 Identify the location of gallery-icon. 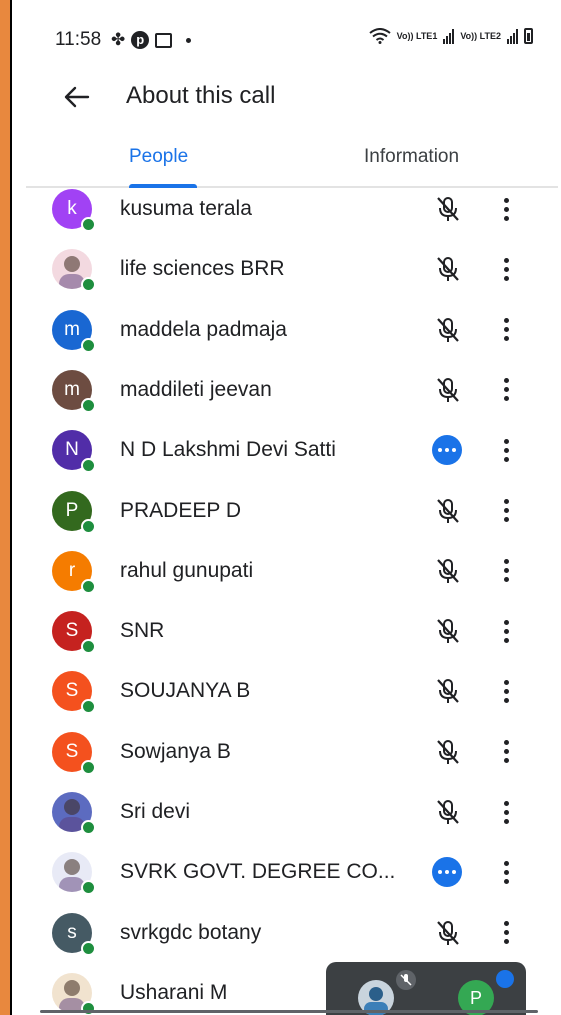
(164, 40).